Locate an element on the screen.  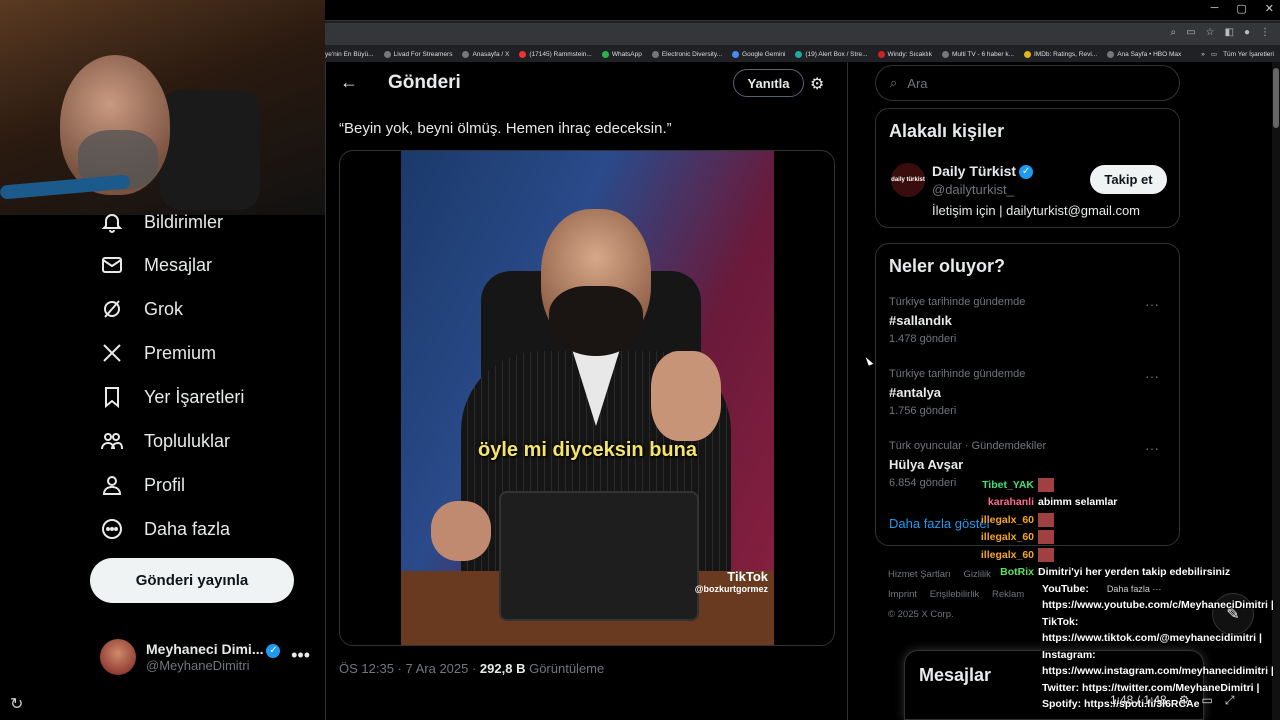
avatar: daily türkist is located at coordinates (908, 180).